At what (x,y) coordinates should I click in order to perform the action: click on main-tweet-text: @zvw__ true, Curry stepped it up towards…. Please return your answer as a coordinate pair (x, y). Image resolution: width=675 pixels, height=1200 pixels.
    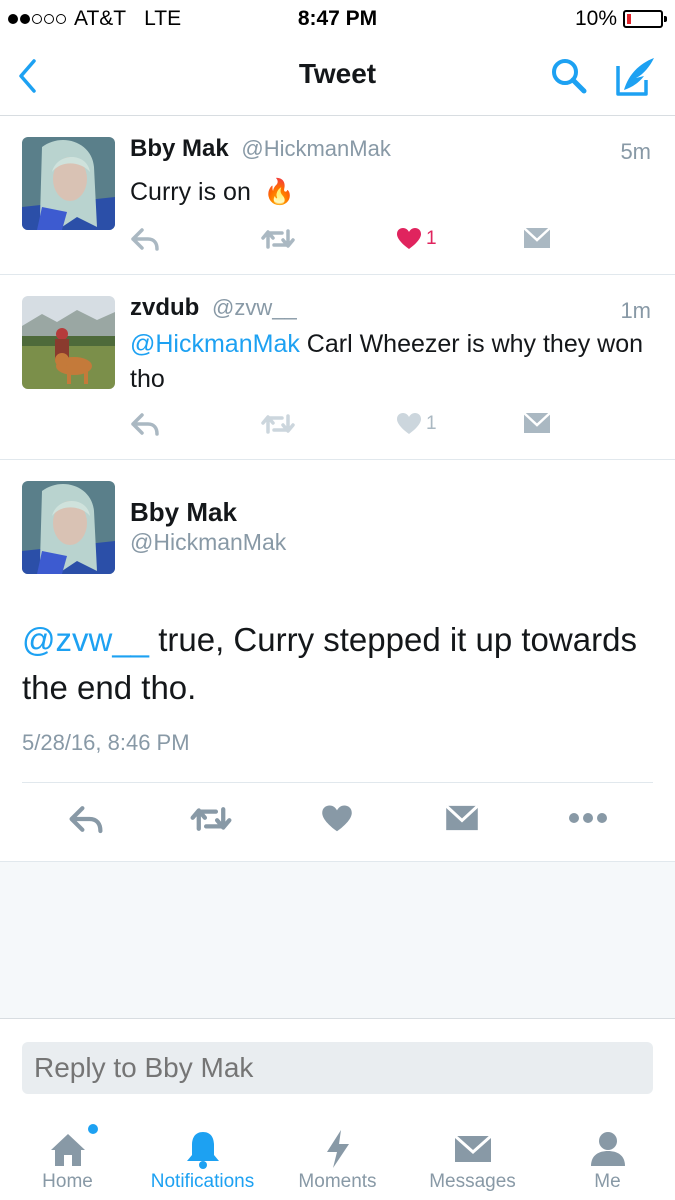
    Looking at the image, I should click on (332, 664).